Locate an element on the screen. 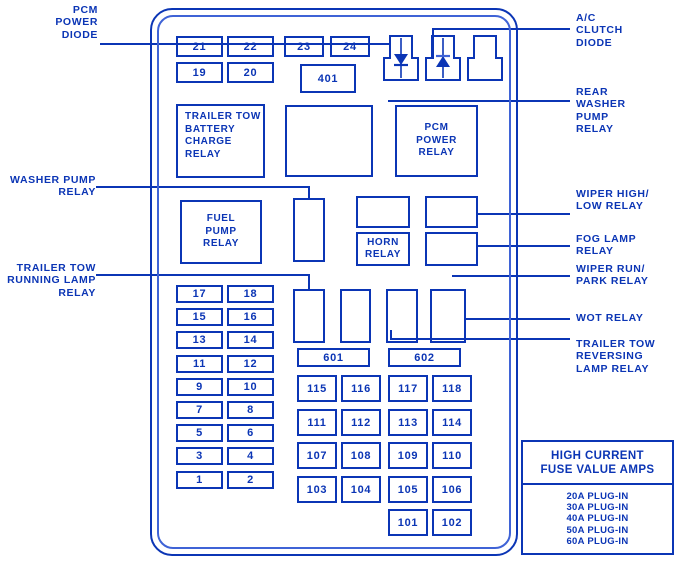 The height and width of the screenshot is (564, 680). fuse-1: 1 is located at coordinates (199, 480).